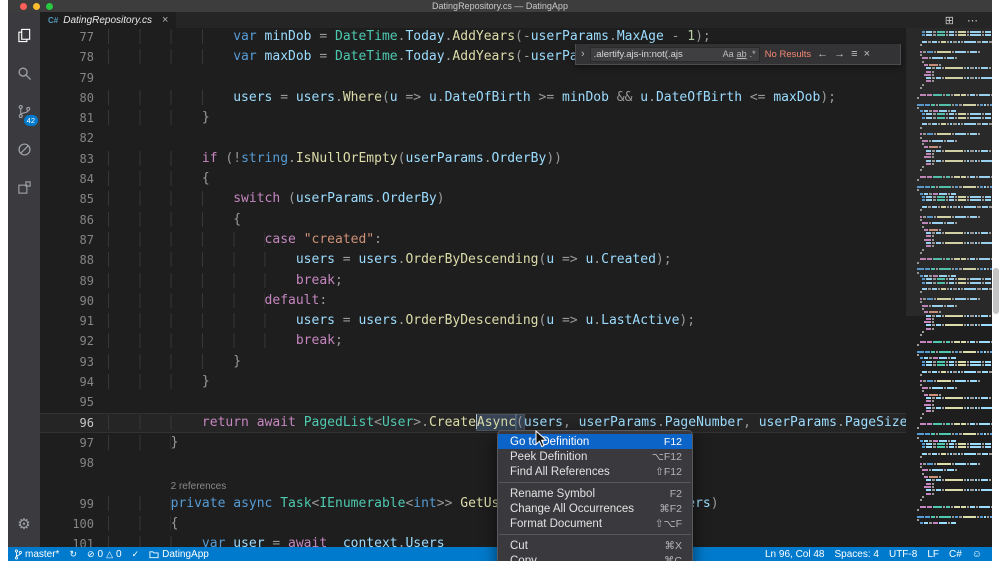 The height and width of the screenshot is (561, 1000). Describe the element at coordinates (24, 524) in the screenshot. I see `settings-gear-button: ⚙` at that location.